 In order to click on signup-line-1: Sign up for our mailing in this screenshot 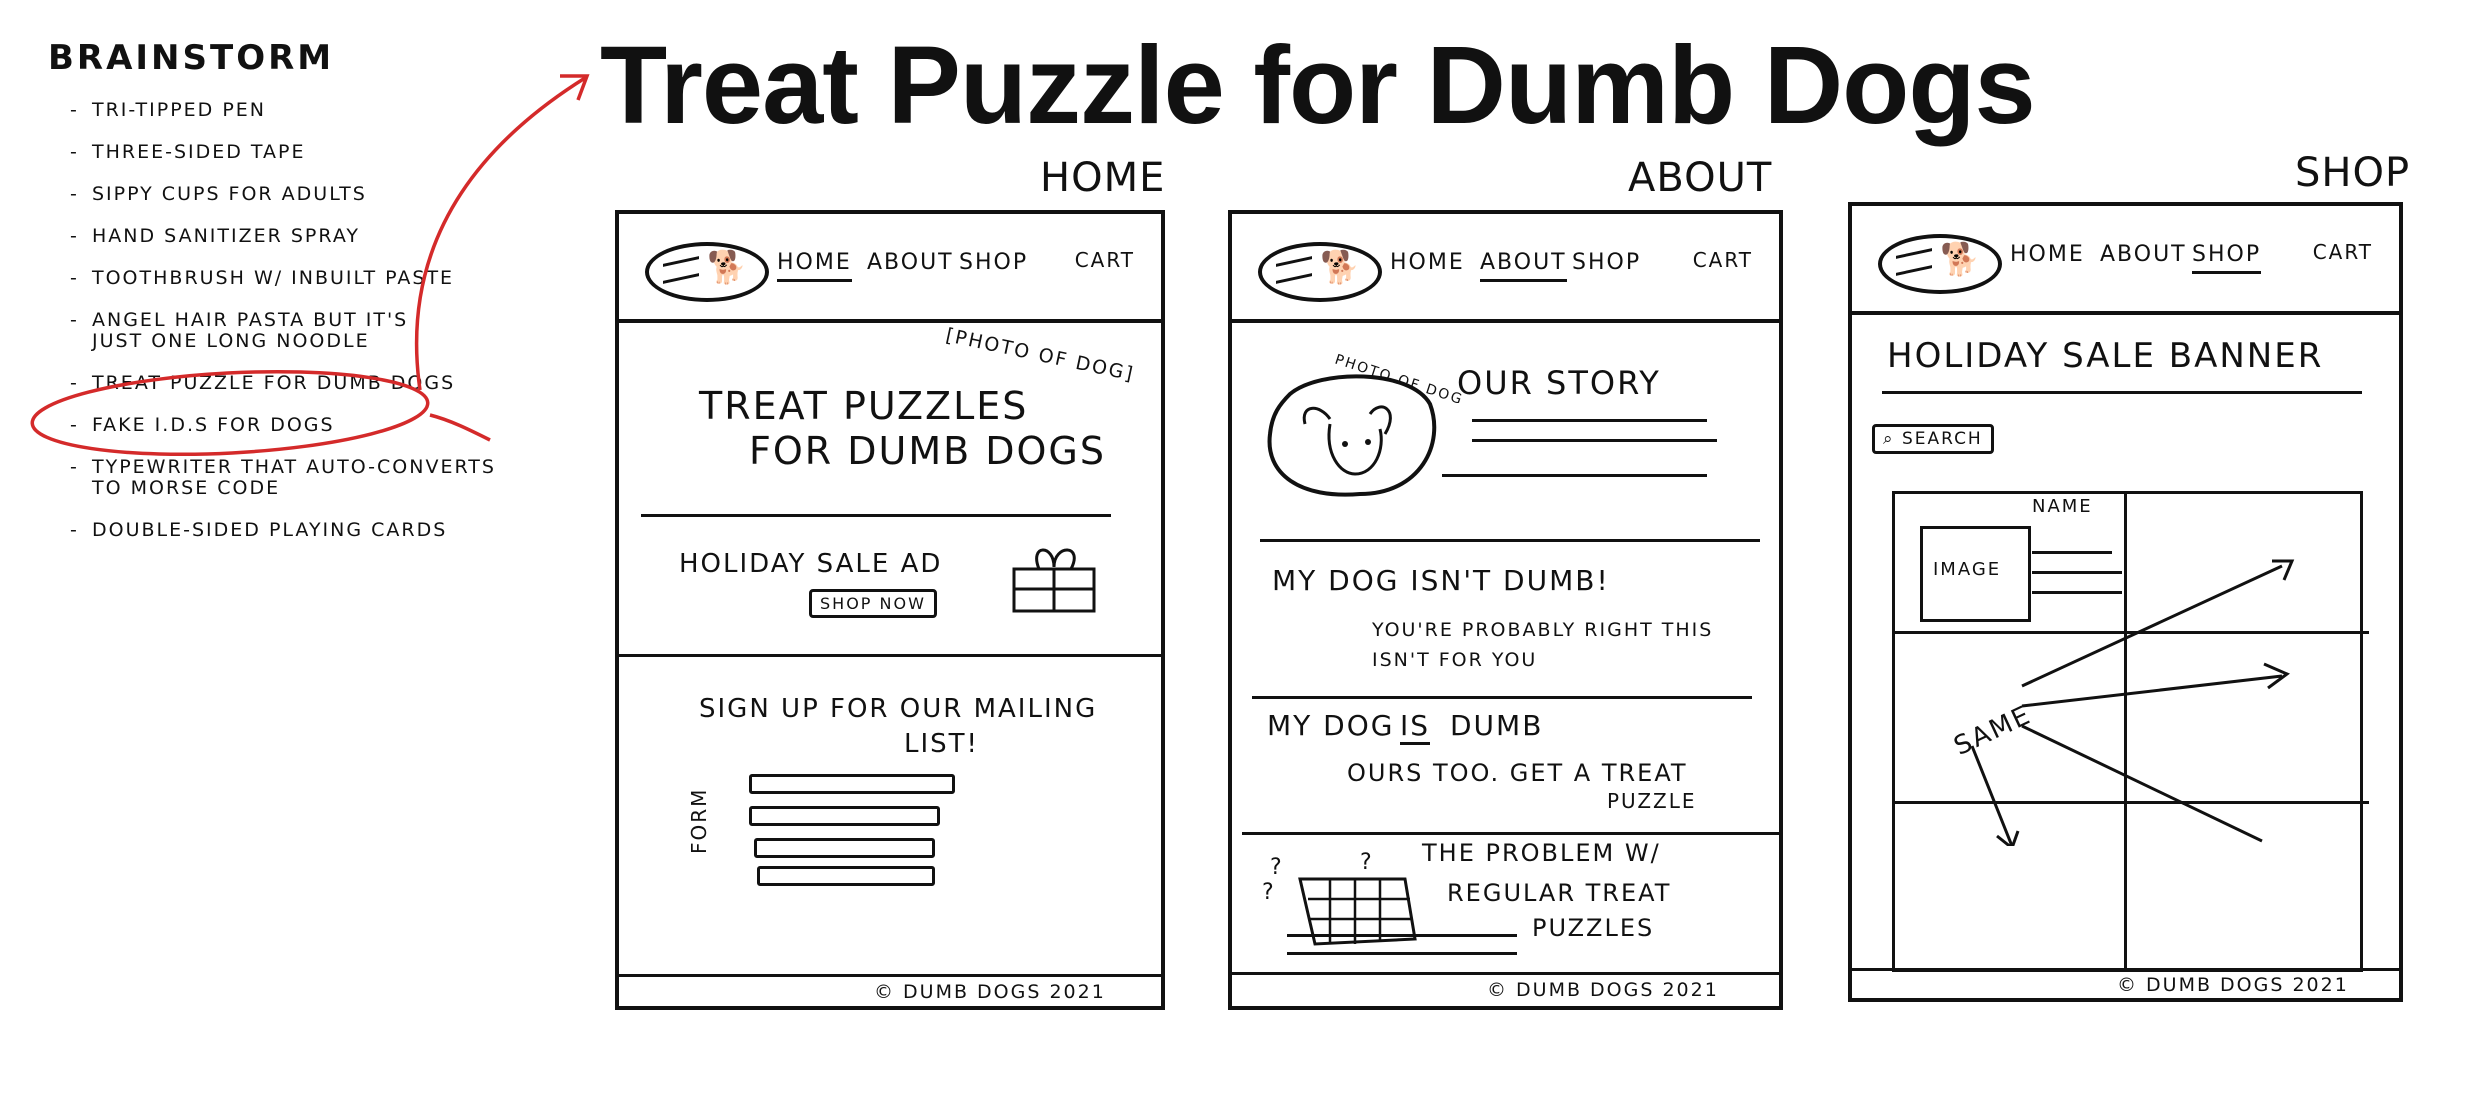, I will do `click(898, 709)`.